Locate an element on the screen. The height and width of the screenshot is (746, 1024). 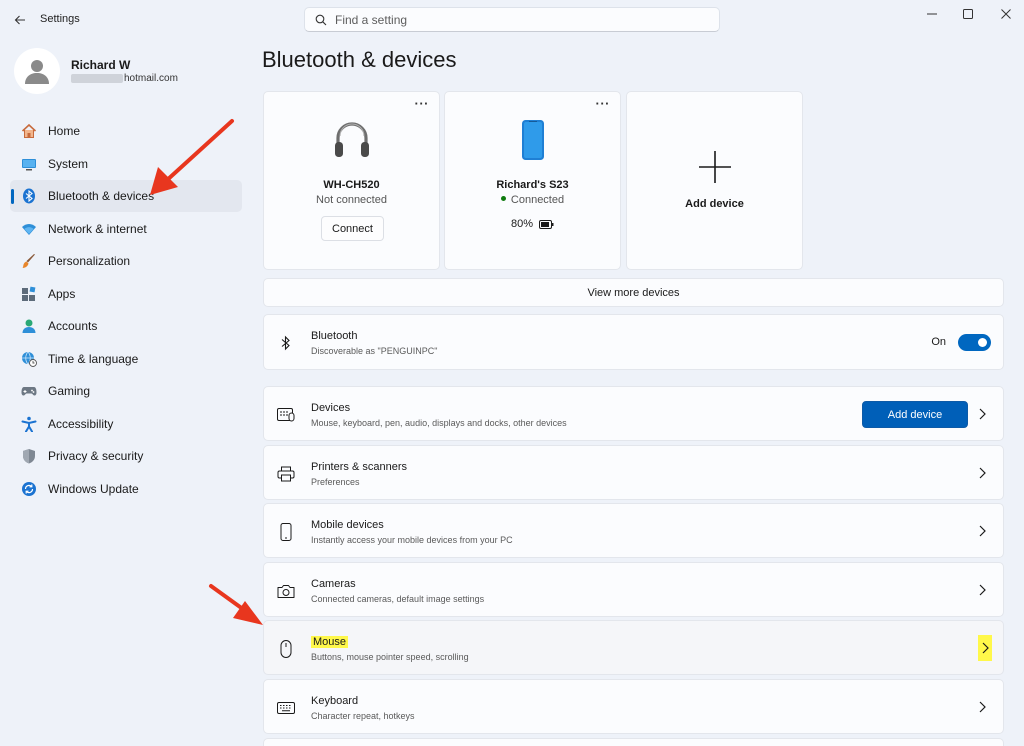
row-subtitle: Preferences is located at coordinates (335, 482).